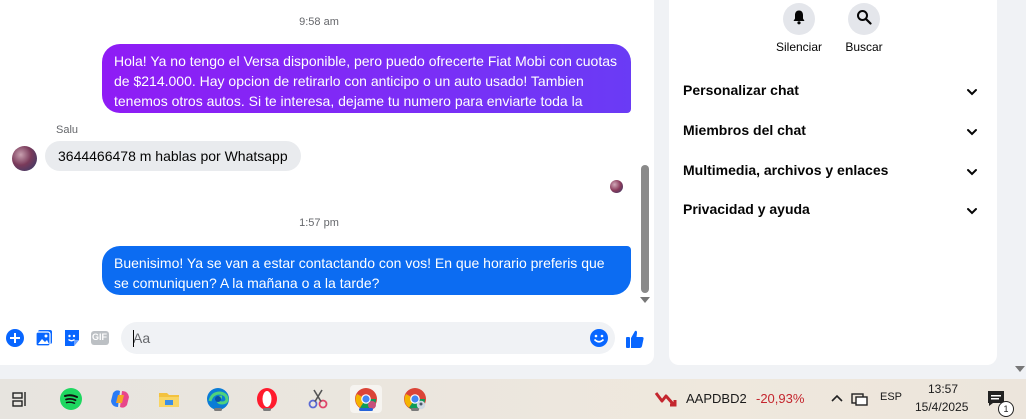  I want to click on section-label: Miembros del chat, so click(744, 130).